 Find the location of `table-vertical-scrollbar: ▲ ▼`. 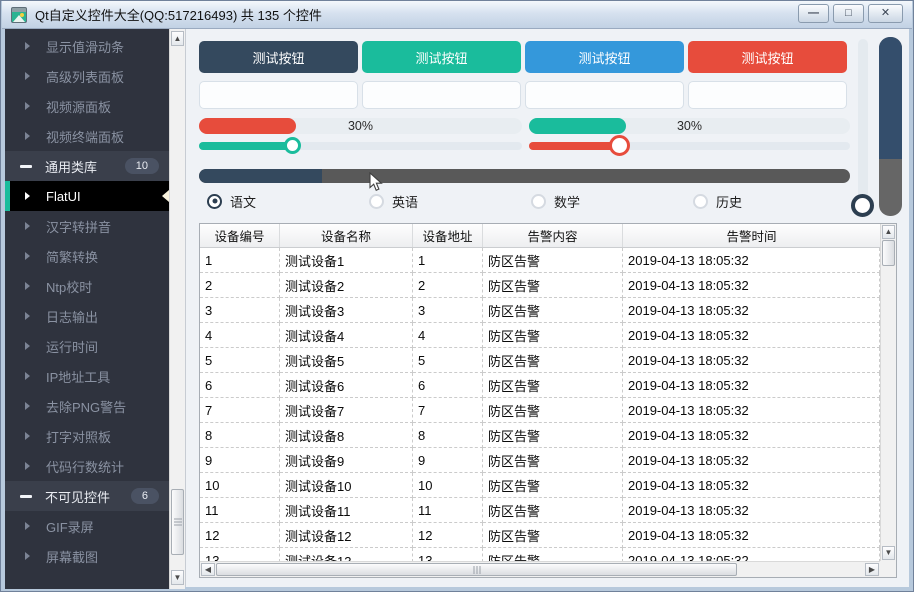

table-vertical-scrollbar: ▲ ▼ is located at coordinates (888, 392).